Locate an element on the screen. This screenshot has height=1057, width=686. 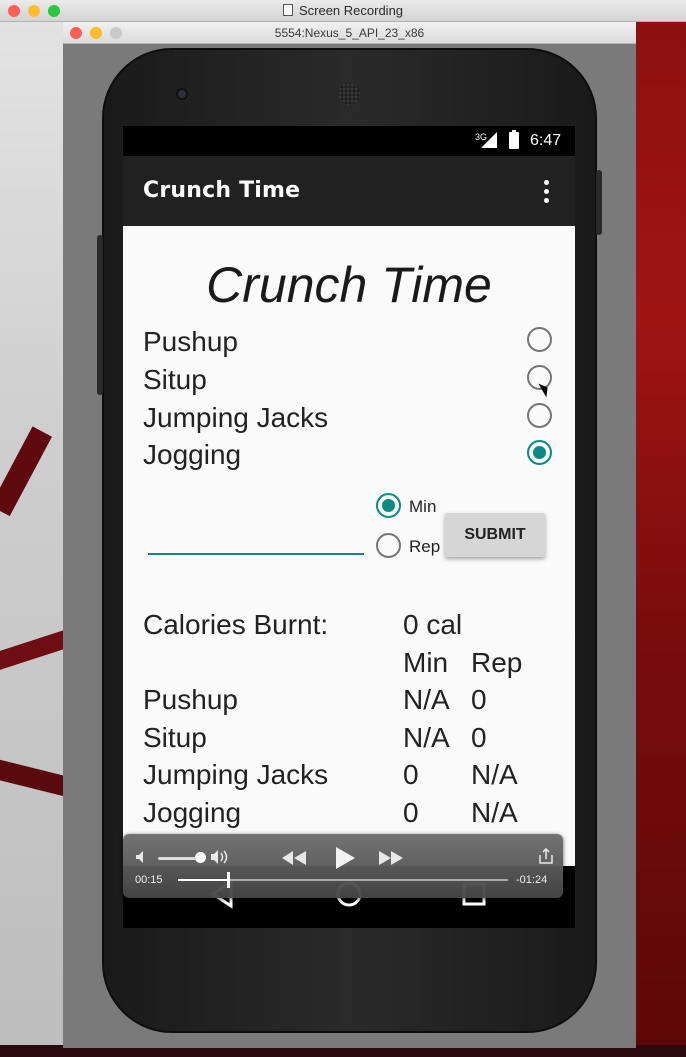
amount-input is located at coordinates (256, 554).